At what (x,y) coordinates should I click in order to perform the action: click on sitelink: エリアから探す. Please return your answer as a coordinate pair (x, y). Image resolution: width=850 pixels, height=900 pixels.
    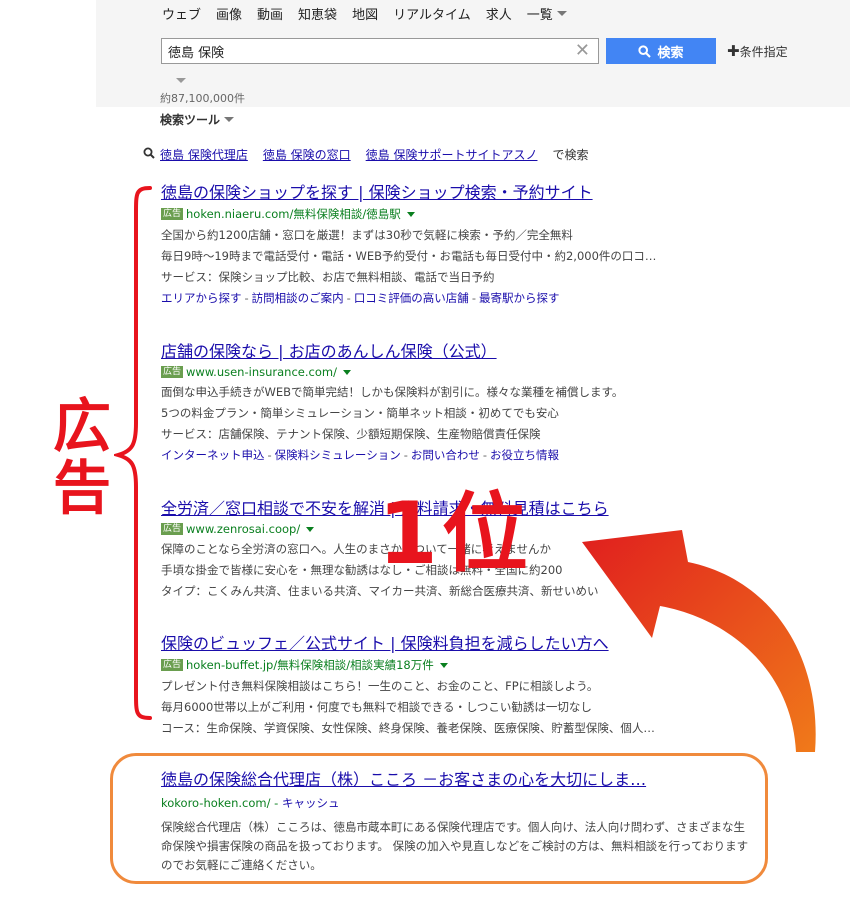
    Looking at the image, I should click on (201, 298).